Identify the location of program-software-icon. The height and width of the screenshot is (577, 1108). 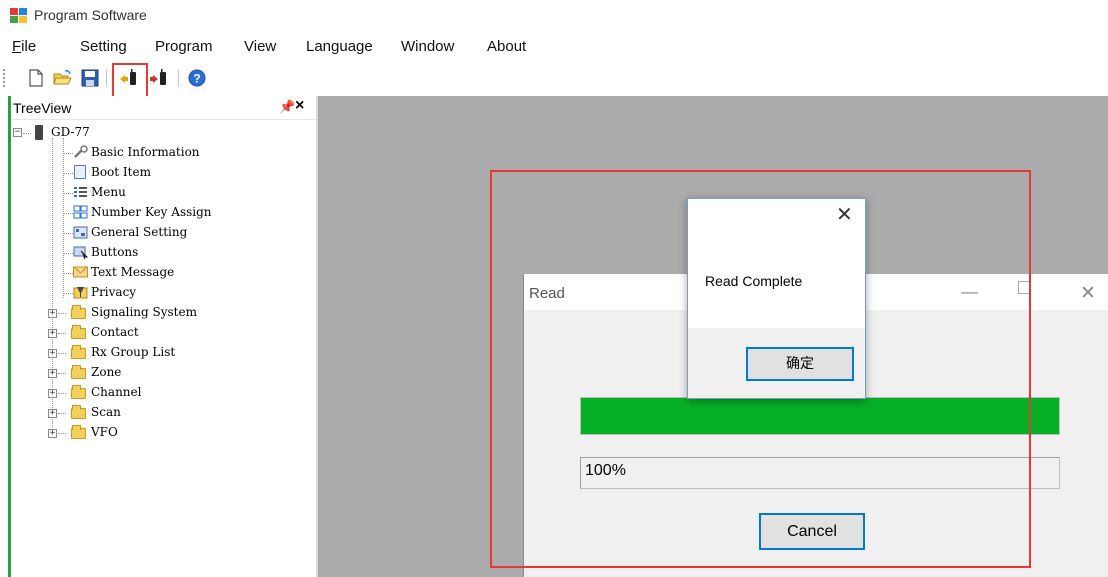
(19, 16).